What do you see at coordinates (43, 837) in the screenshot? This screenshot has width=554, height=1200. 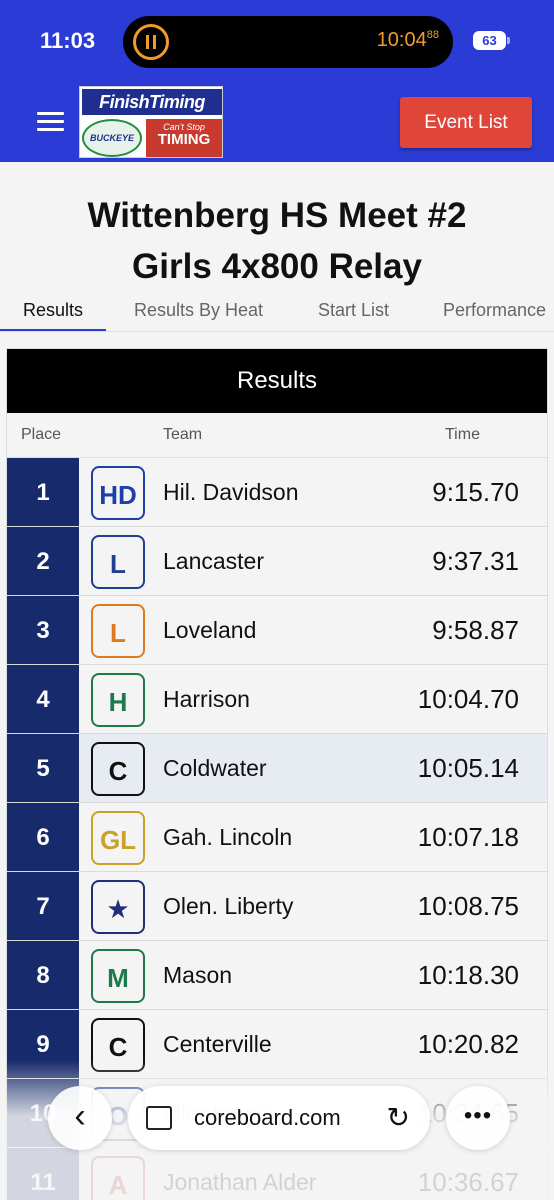 I see `place-cell: 6` at bounding box center [43, 837].